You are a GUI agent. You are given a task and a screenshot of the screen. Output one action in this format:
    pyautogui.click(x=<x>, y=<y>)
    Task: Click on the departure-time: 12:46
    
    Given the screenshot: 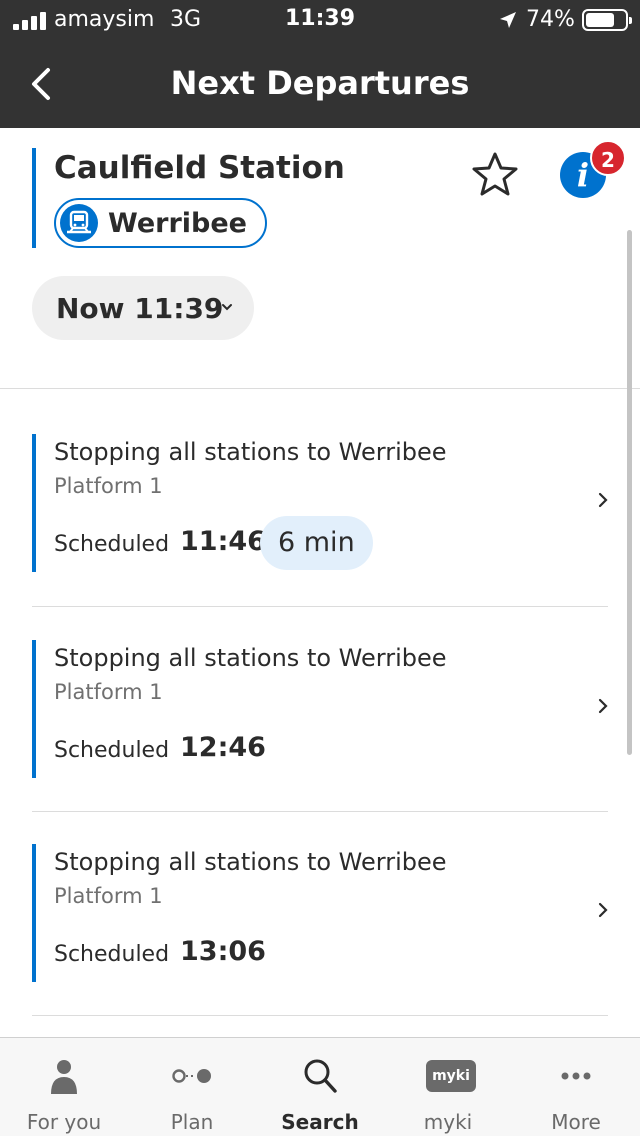 What is the action you would take?
    pyautogui.click(x=223, y=747)
    